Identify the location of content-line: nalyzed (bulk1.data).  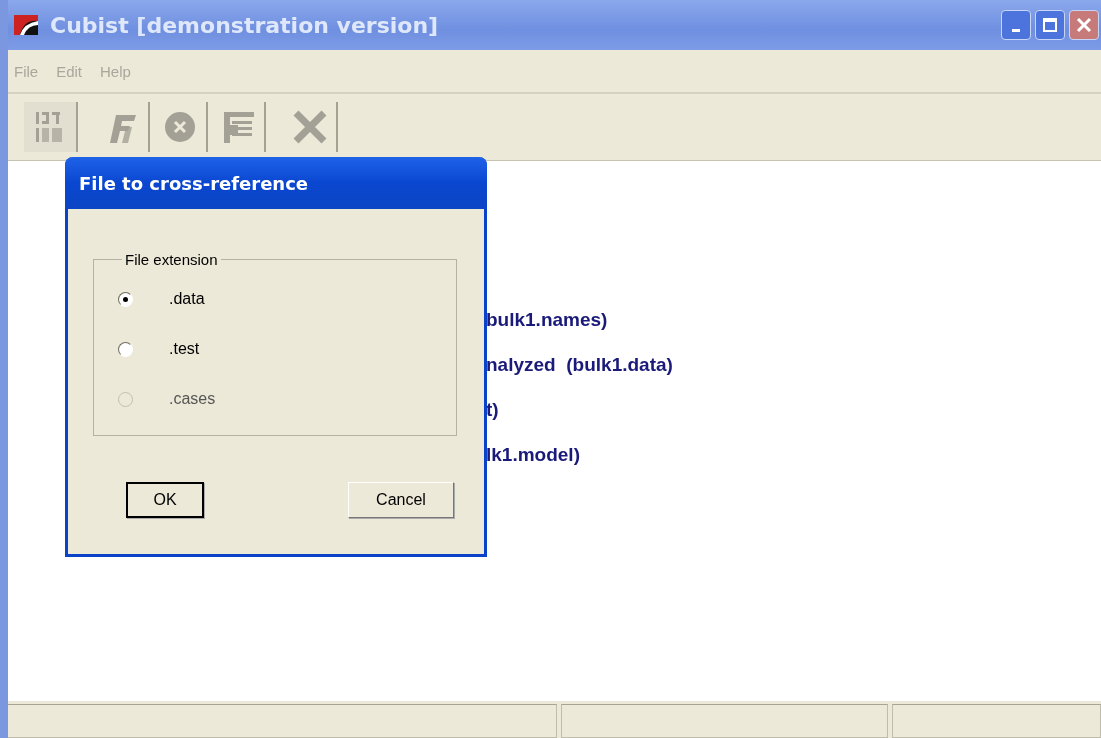
(580, 365).